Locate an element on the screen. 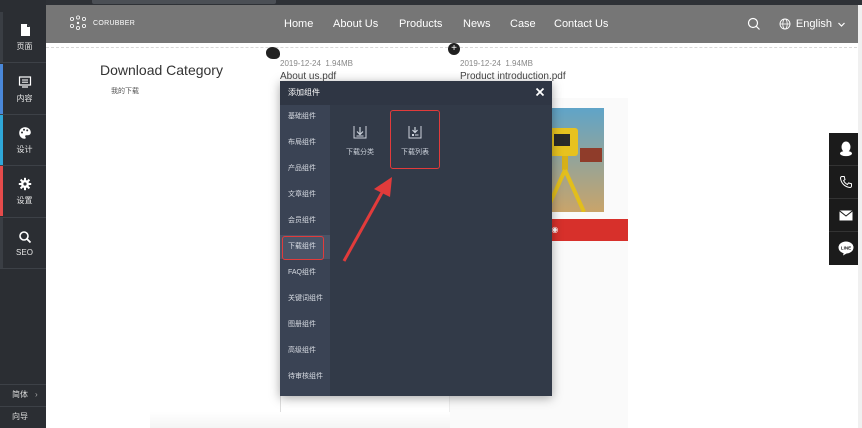 The width and height of the screenshot is (862, 428). gear-icon is located at coordinates (24, 183).